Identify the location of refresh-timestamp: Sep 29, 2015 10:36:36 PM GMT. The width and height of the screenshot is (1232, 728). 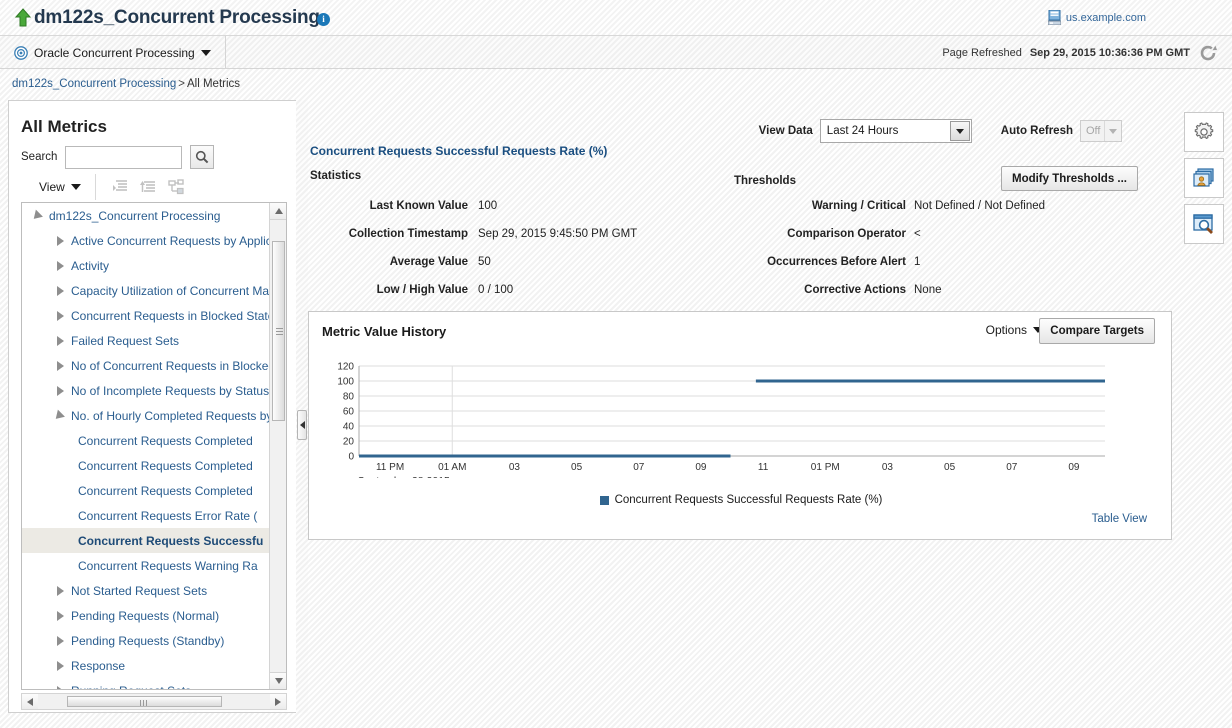
(1109, 52).